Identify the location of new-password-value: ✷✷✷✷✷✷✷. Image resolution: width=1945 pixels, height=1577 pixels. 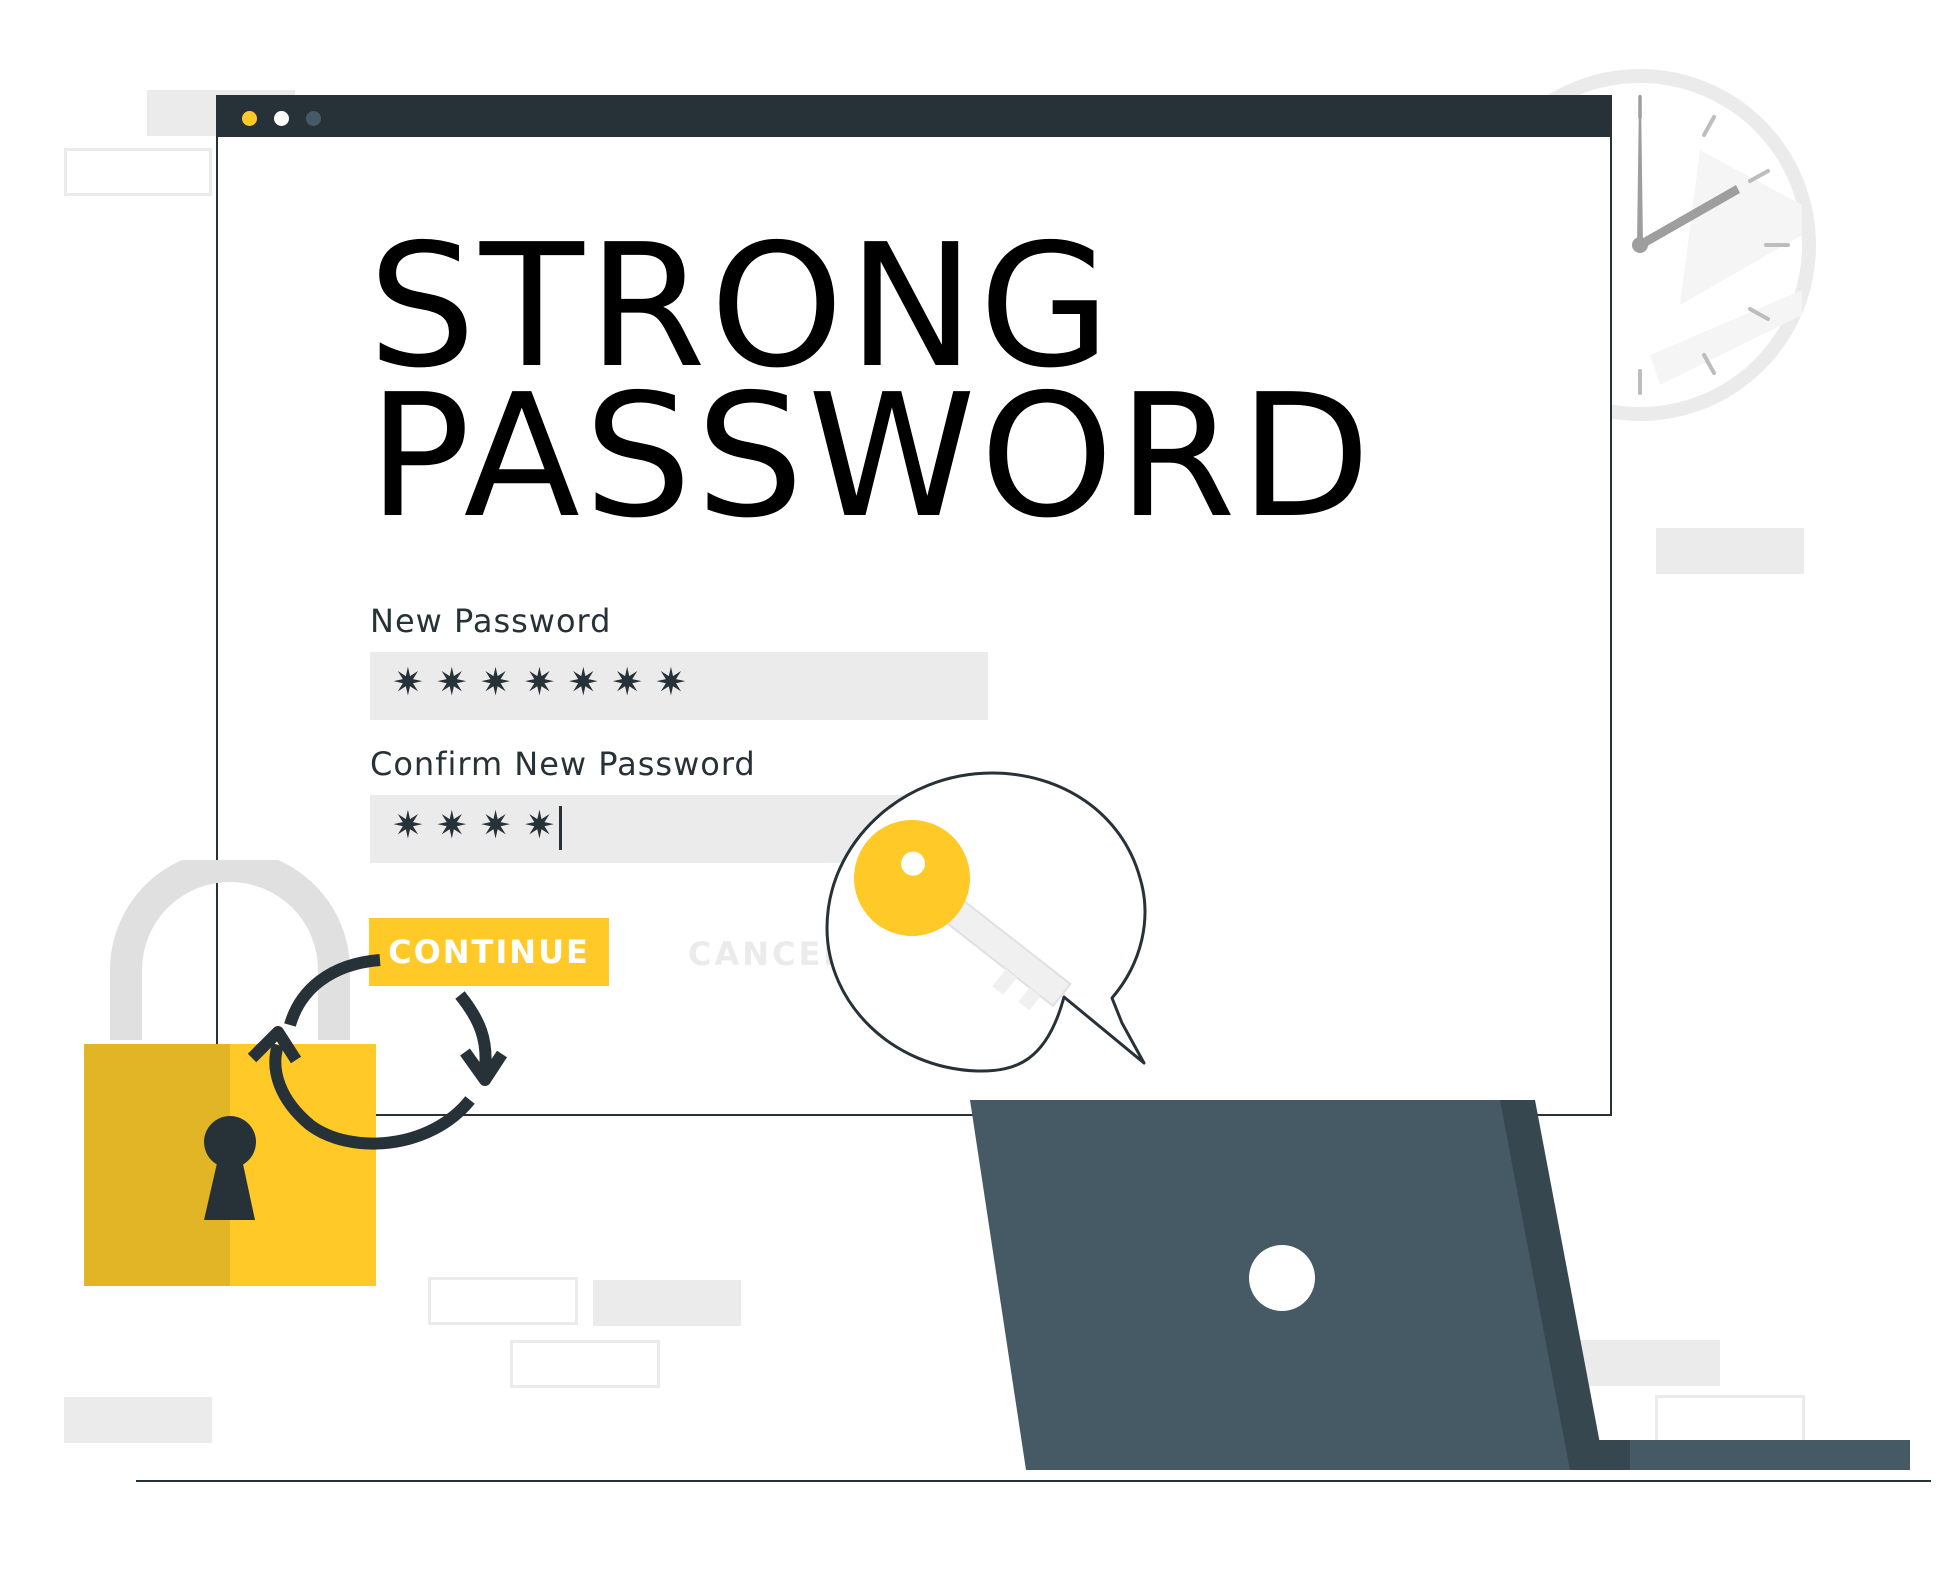
(545, 682).